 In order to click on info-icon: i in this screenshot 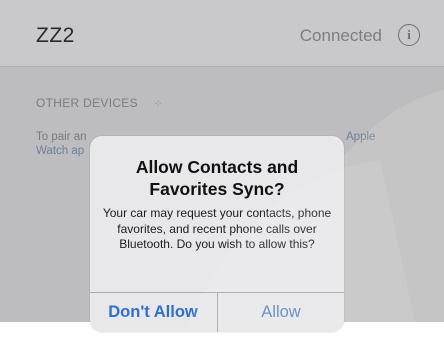, I will do `click(409, 35)`.